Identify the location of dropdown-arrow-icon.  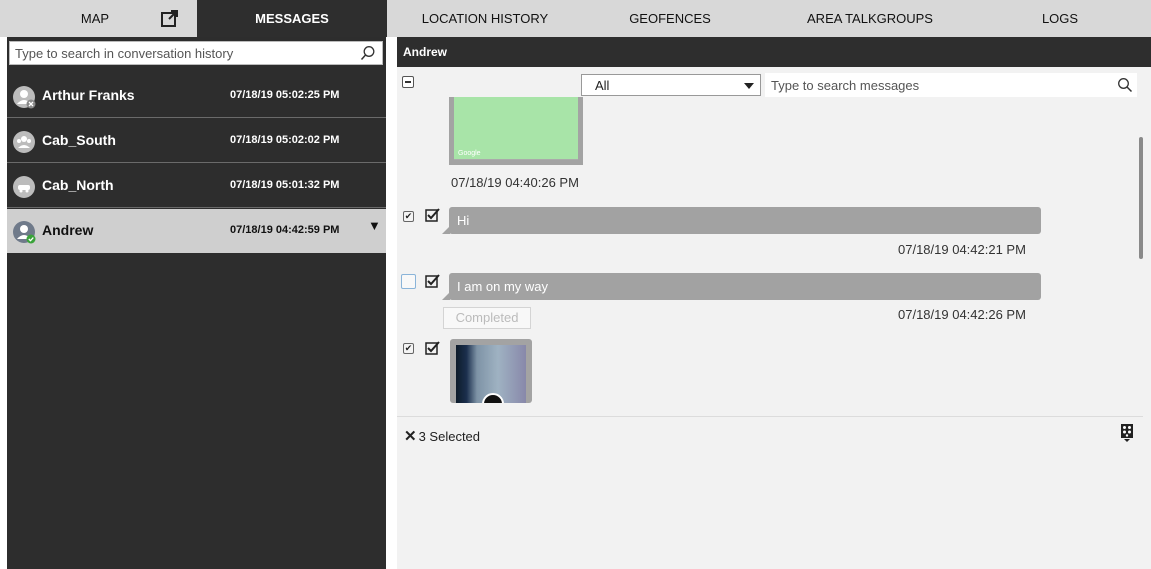
(749, 86).